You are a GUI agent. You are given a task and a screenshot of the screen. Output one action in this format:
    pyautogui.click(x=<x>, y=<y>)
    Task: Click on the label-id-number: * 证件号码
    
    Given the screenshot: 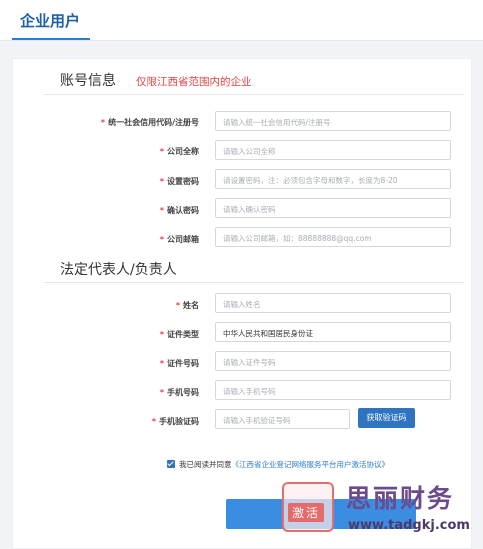 What is the action you would take?
    pyautogui.click(x=179, y=363)
    